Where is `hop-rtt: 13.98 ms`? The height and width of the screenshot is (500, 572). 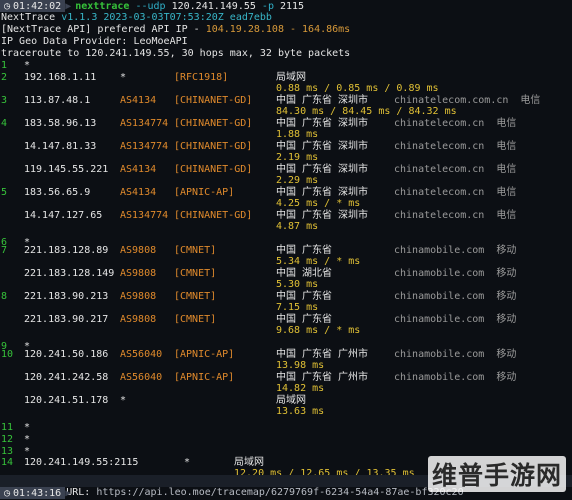
hop-rtt: 13.98 ms is located at coordinates (300, 365).